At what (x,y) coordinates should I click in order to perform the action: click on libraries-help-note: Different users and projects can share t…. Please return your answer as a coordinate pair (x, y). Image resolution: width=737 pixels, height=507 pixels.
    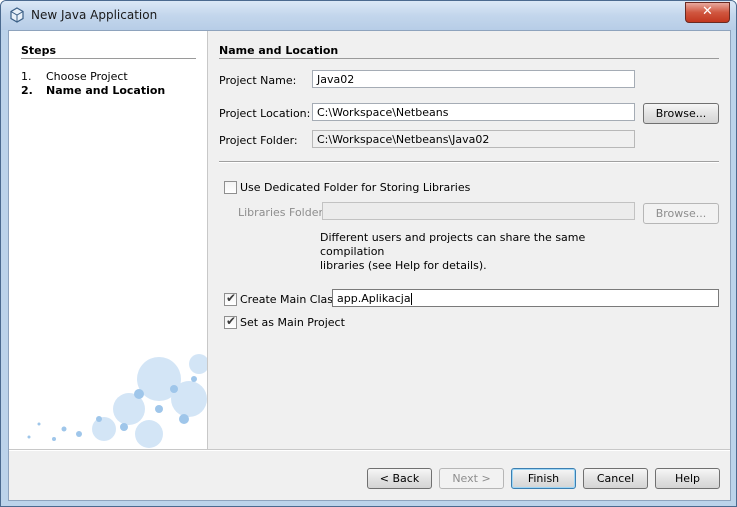
    Looking at the image, I should click on (475, 252).